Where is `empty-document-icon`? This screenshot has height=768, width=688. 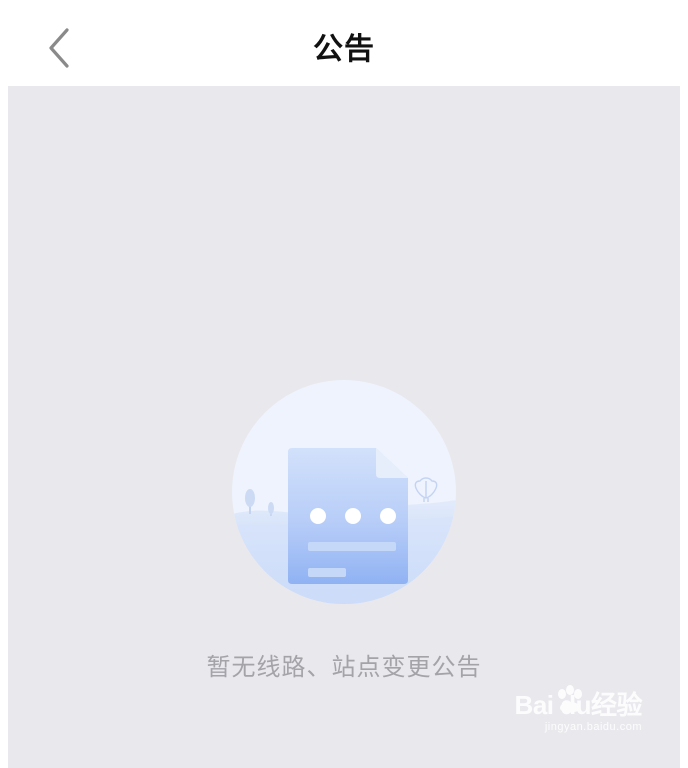 empty-document-icon is located at coordinates (344, 492).